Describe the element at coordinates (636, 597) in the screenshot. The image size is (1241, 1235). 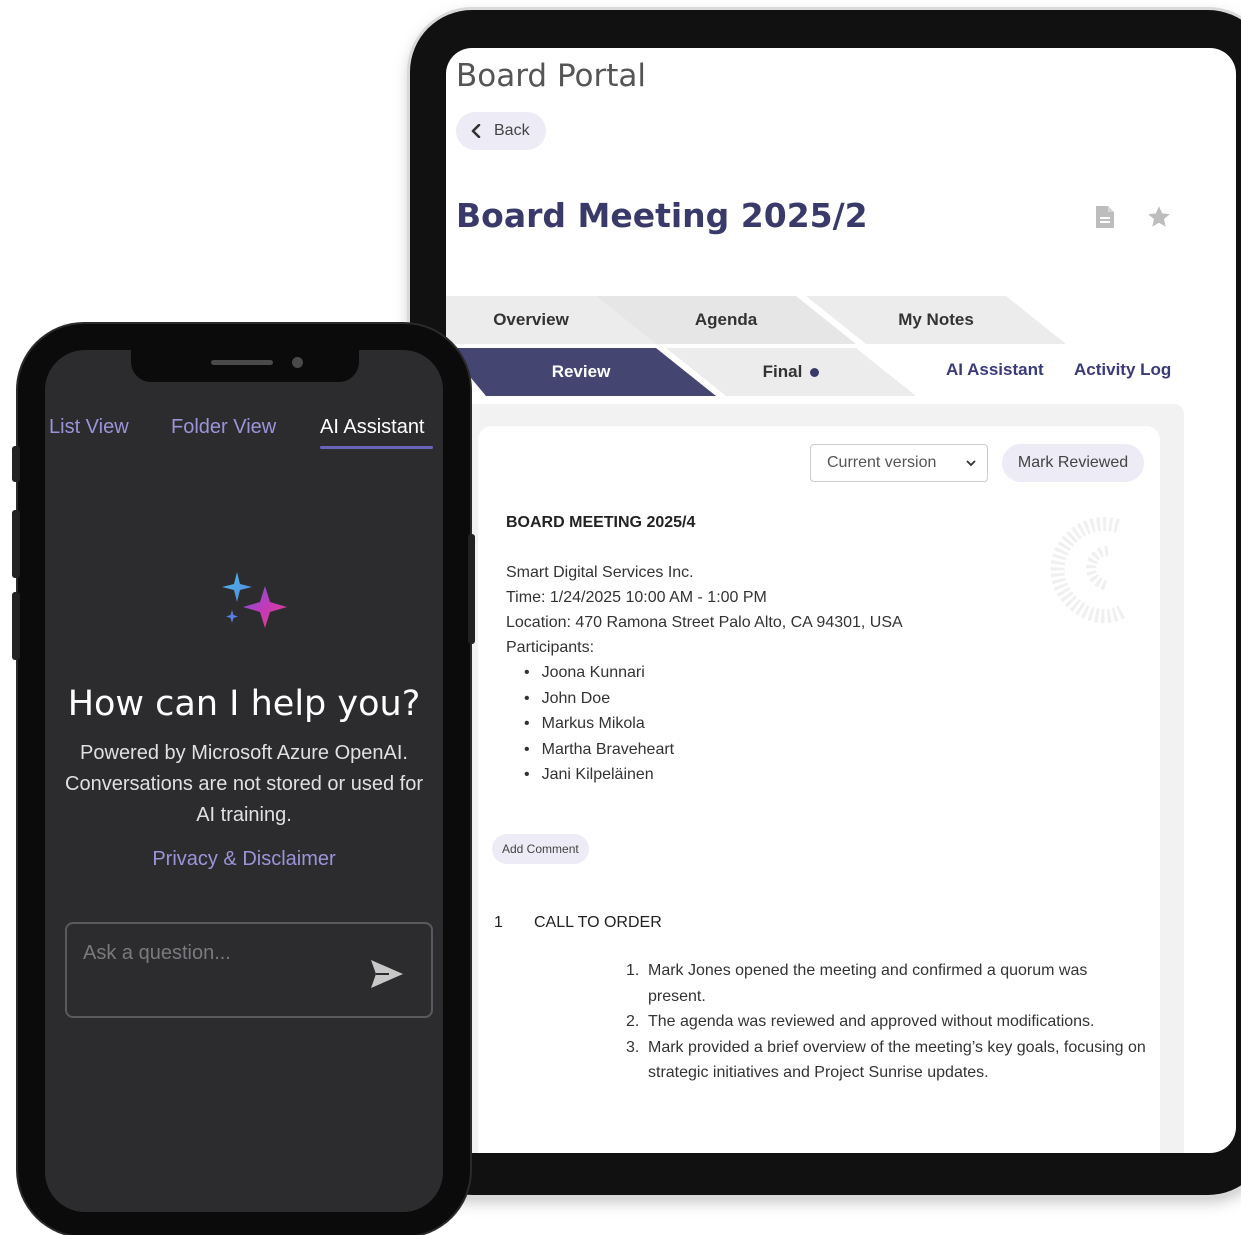
I see `meeting-time: Time: 1/24/2025 10:00 AM - 1:00 PM` at that location.